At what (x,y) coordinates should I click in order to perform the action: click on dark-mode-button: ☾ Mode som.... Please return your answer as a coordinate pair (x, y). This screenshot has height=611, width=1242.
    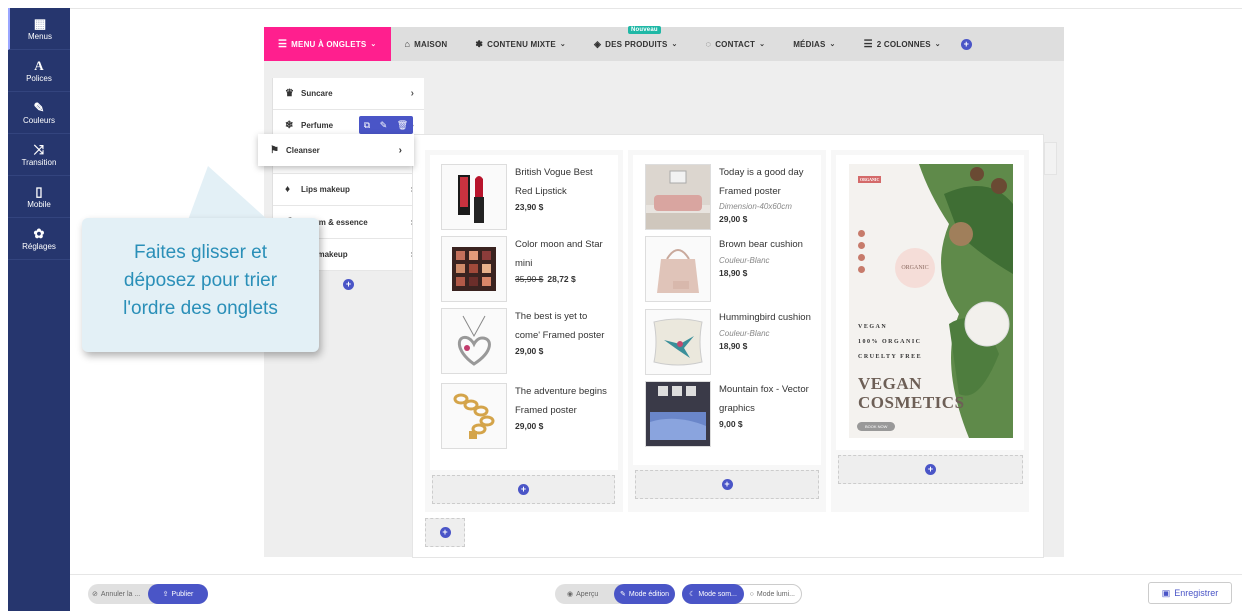
    Looking at the image, I should click on (713, 594).